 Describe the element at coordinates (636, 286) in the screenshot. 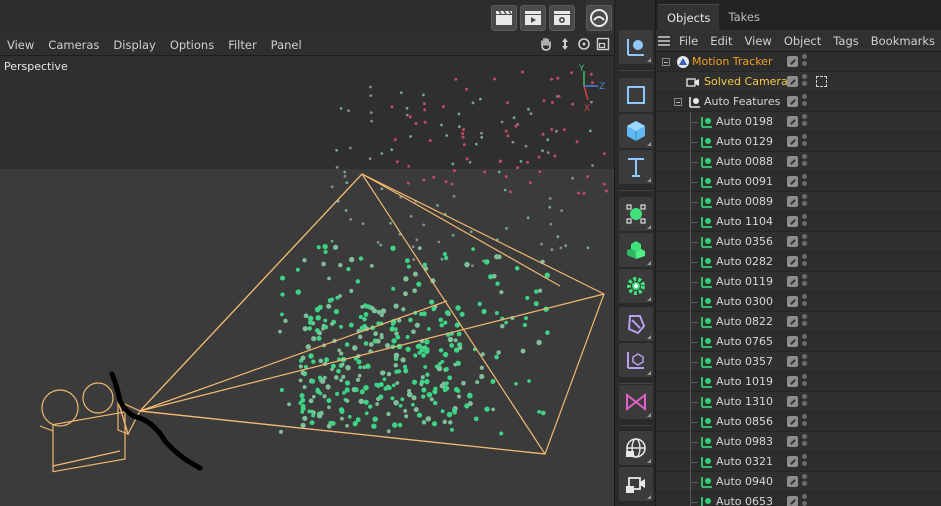

I see `effector-button` at that location.